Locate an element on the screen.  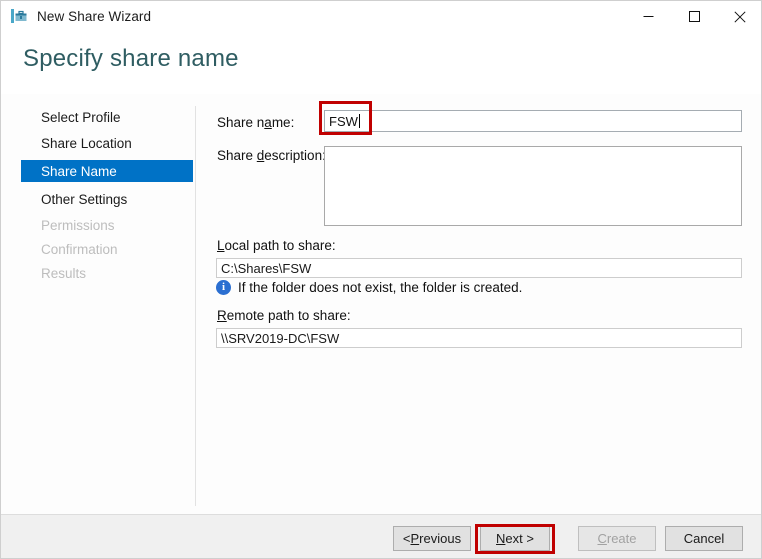
previous-button-post: revious is located at coordinates (440, 538).